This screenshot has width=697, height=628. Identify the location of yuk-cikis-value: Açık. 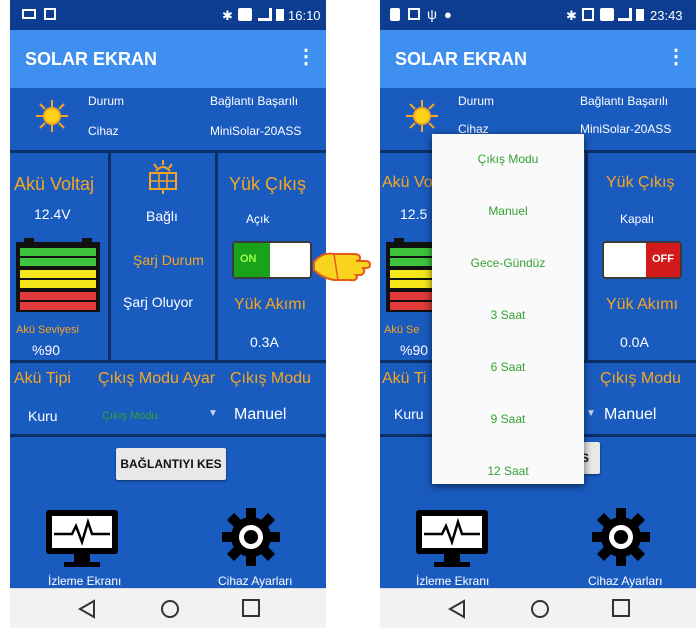
(258, 219).